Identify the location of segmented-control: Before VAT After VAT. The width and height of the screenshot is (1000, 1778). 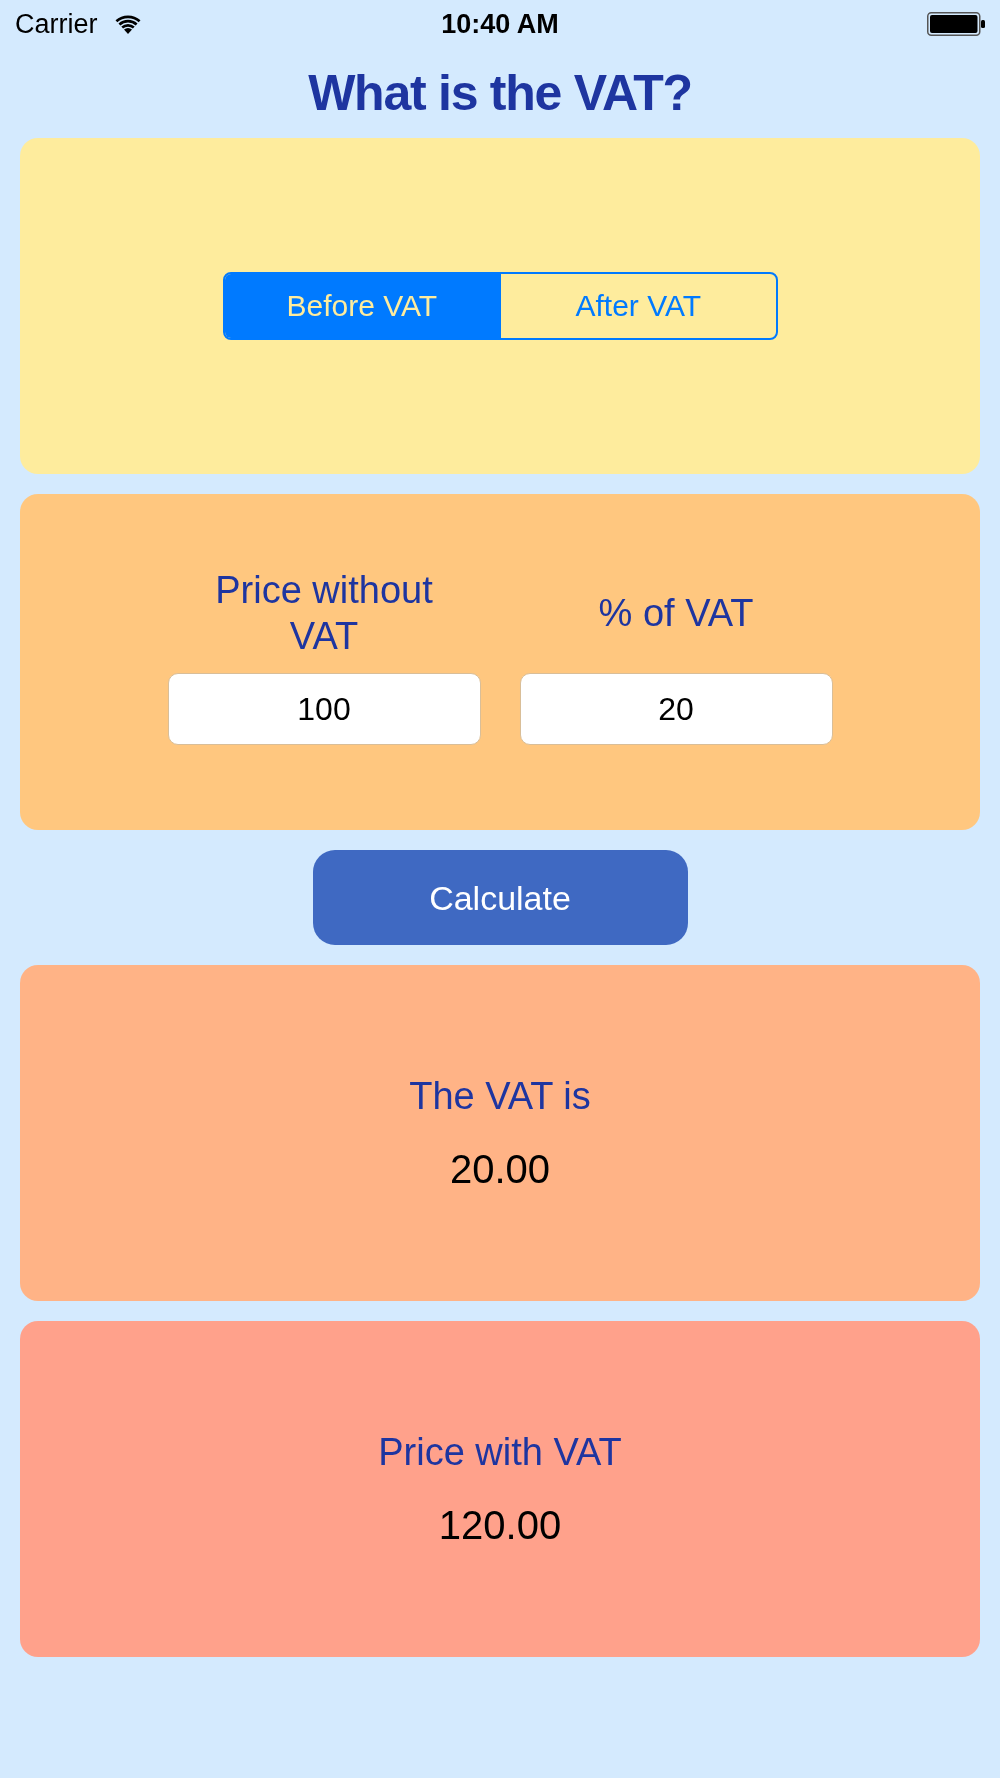
(500, 306).